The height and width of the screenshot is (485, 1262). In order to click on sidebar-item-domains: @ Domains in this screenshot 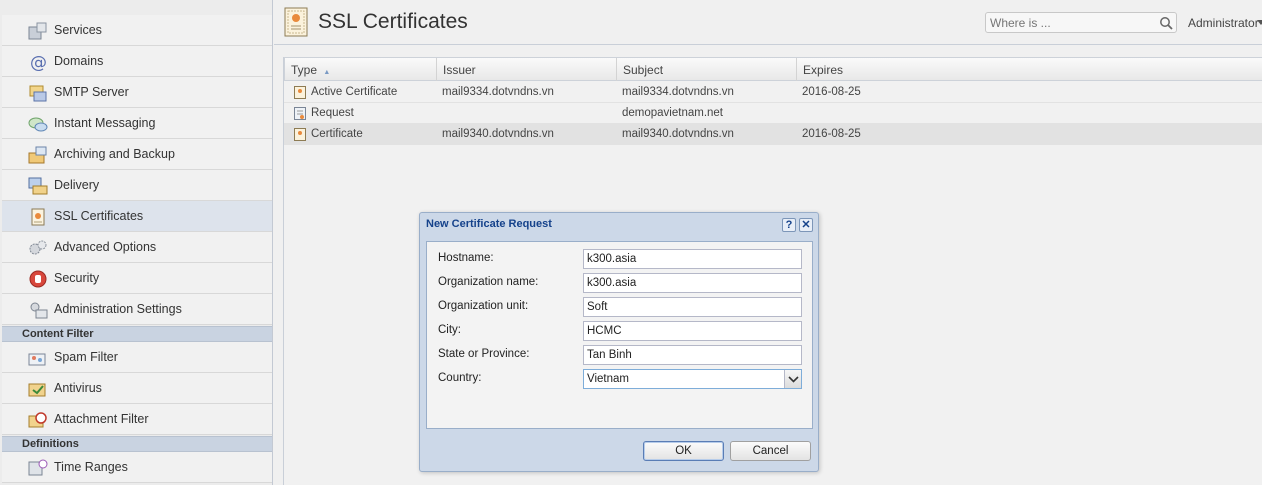, I will do `click(137, 61)`.